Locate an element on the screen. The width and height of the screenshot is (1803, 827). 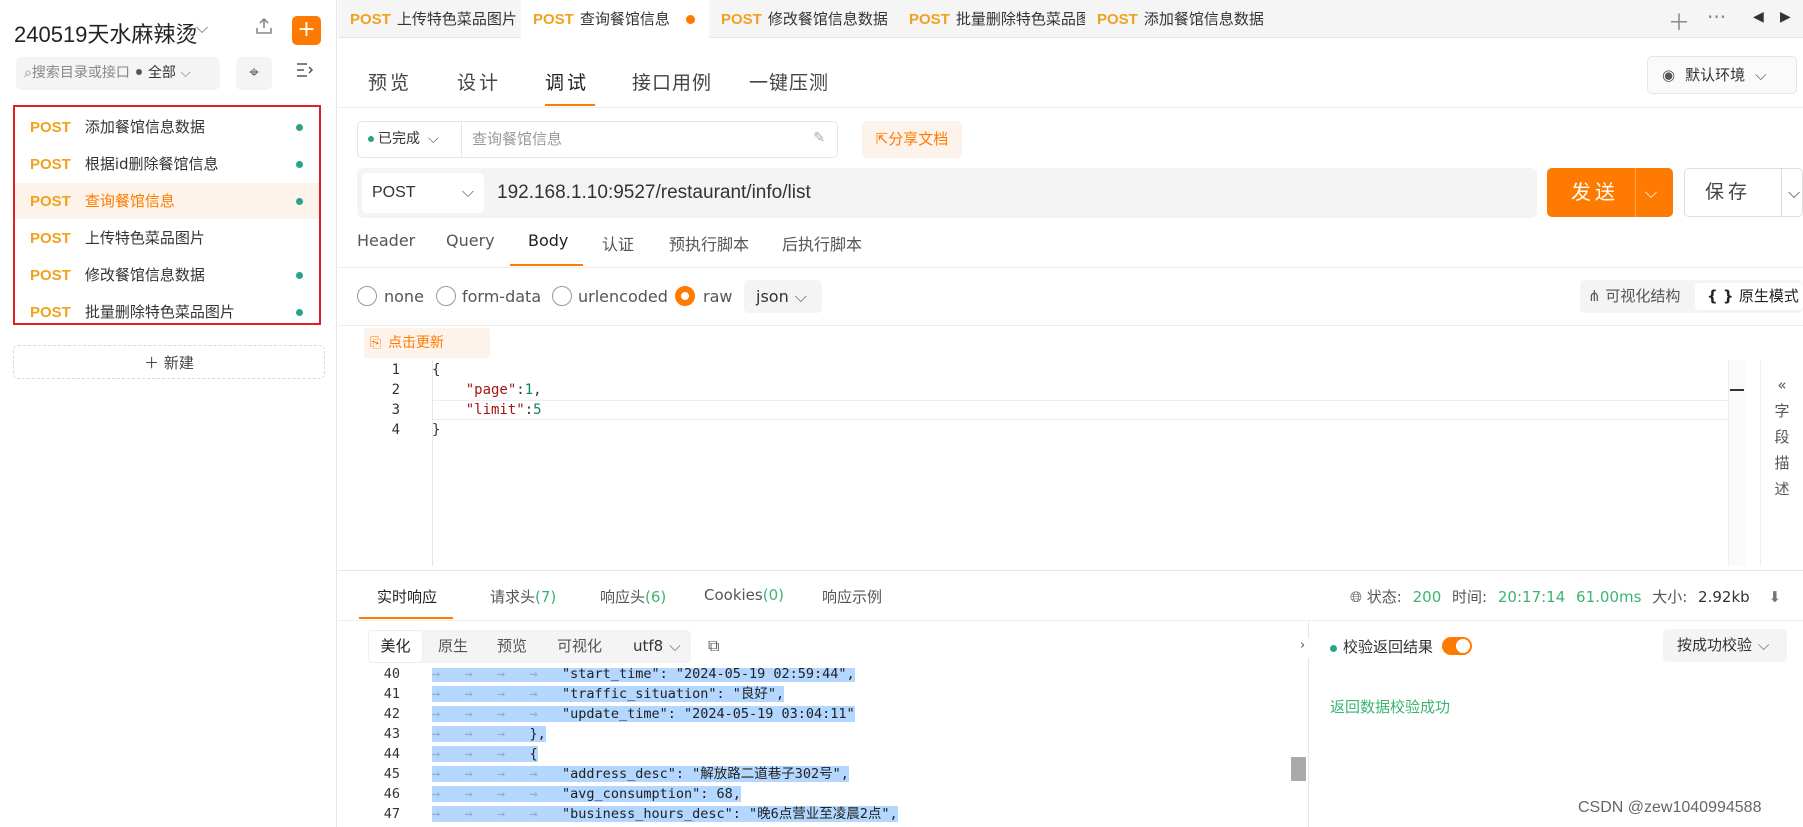
watermark: CSDN @zew1040994588 is located at coordinates (1670, 807).